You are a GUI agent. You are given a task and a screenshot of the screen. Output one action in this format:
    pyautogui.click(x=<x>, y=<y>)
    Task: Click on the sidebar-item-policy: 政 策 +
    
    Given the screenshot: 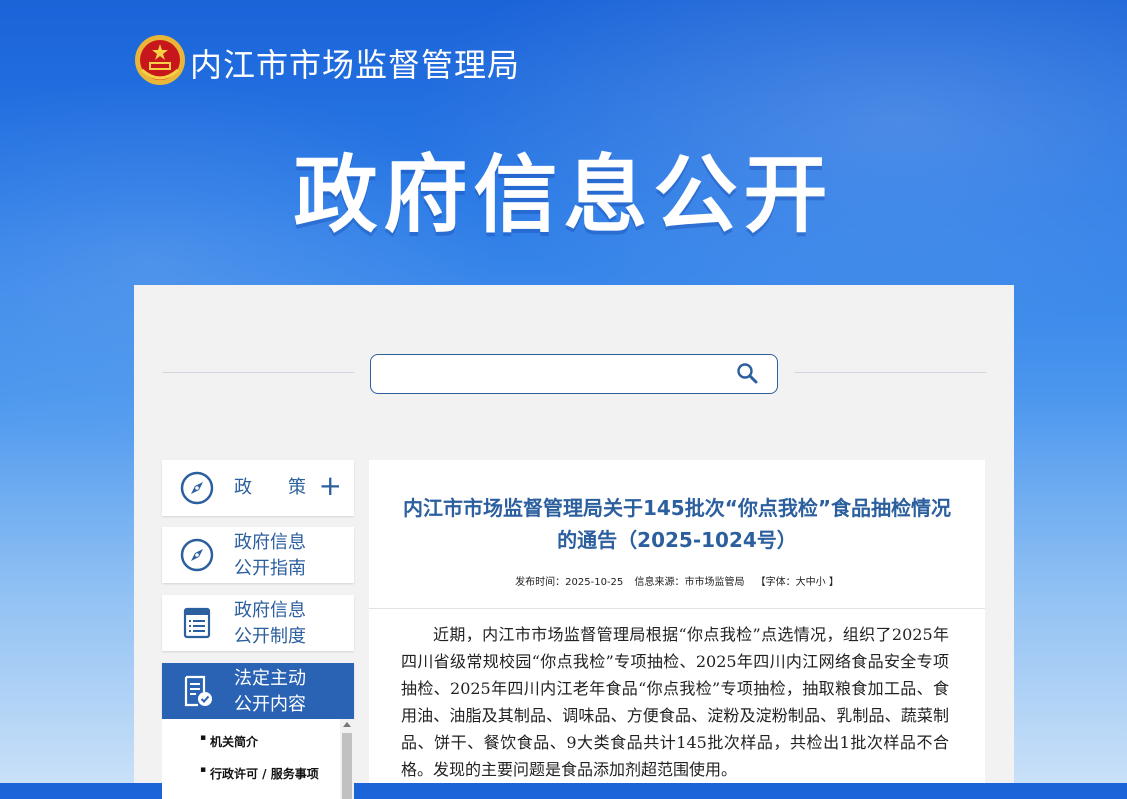 What is the action you would take?
    pyautogui.click(x=258, y=488)
    